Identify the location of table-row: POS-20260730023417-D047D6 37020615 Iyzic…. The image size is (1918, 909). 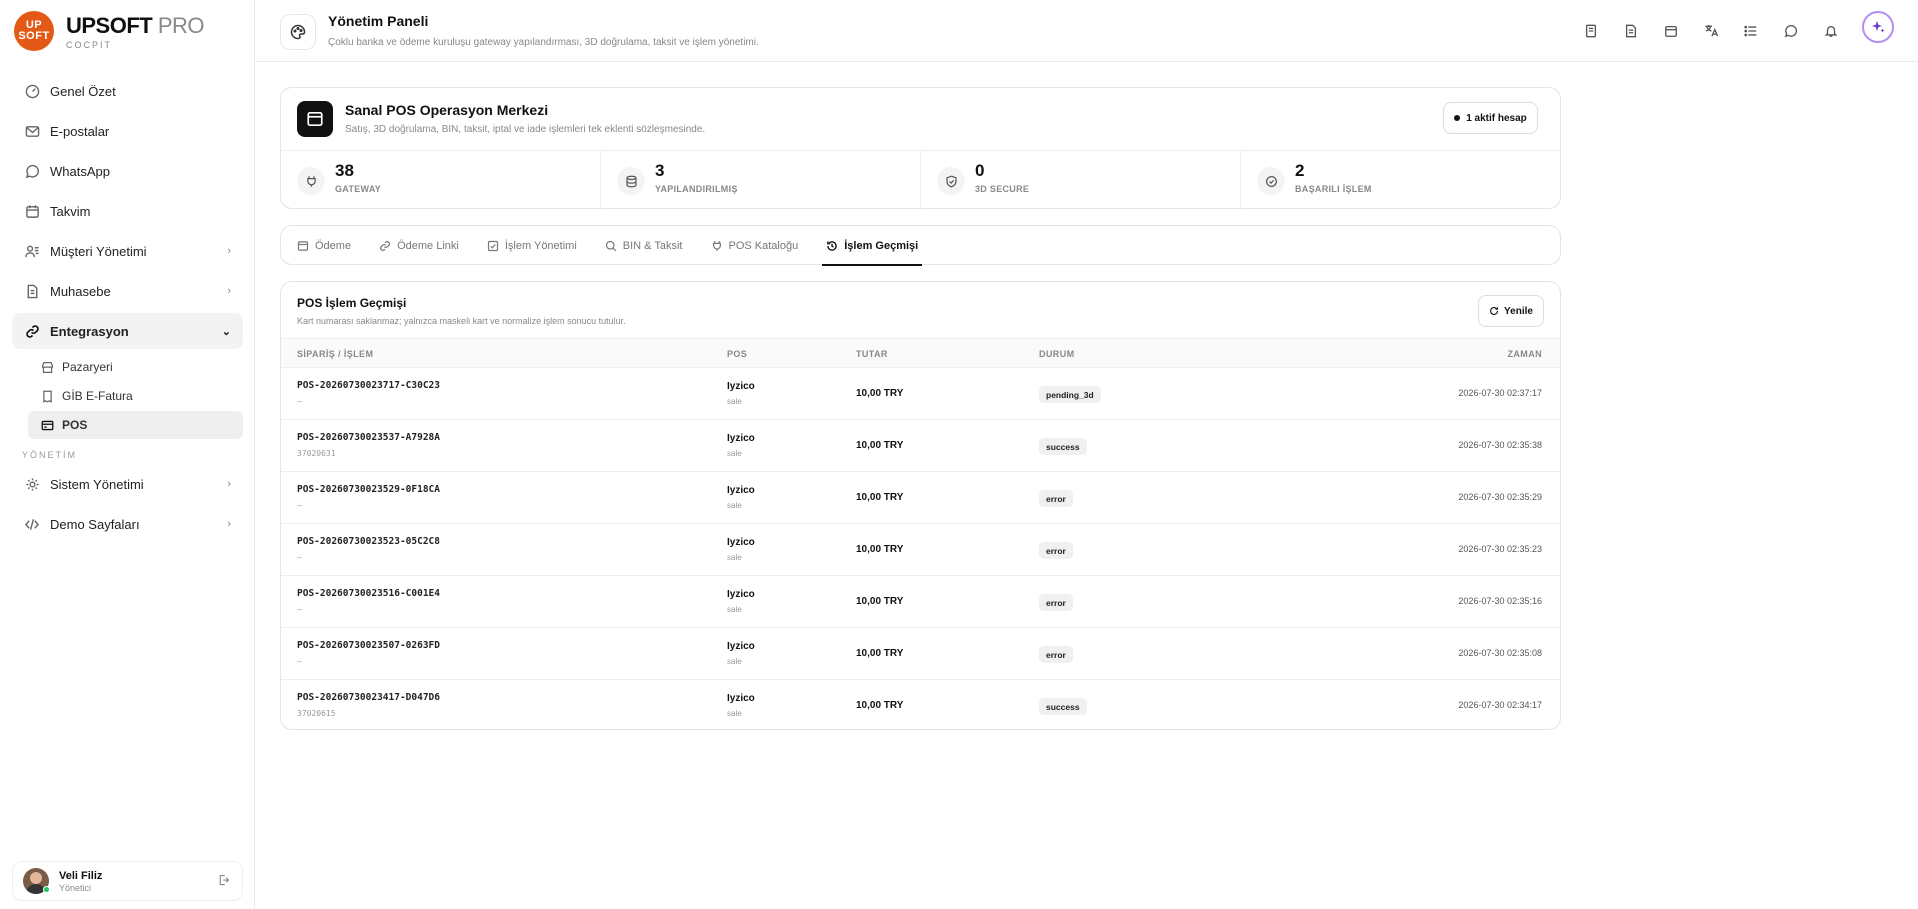
(920, 704).